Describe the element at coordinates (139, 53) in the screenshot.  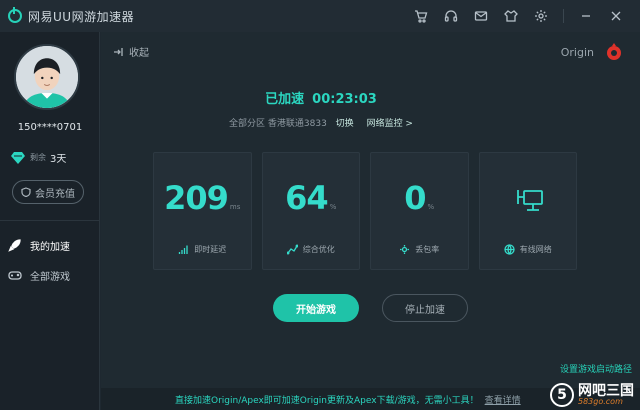
I see `collapse-label: 收起` at that location.